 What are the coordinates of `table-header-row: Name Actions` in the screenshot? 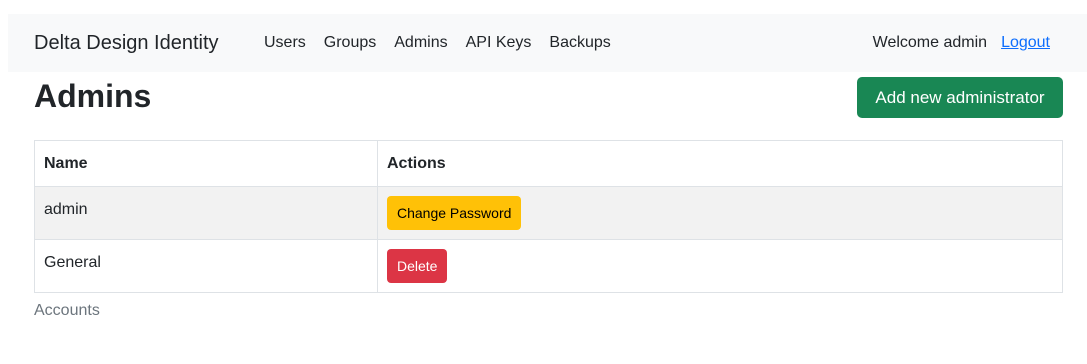 It's located at (548, 163).